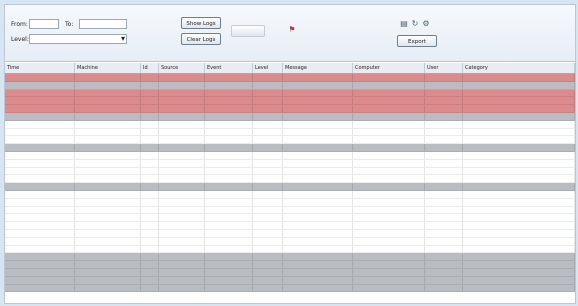  I want to click on chevron-down-icon: ▾, so click(123, 39).